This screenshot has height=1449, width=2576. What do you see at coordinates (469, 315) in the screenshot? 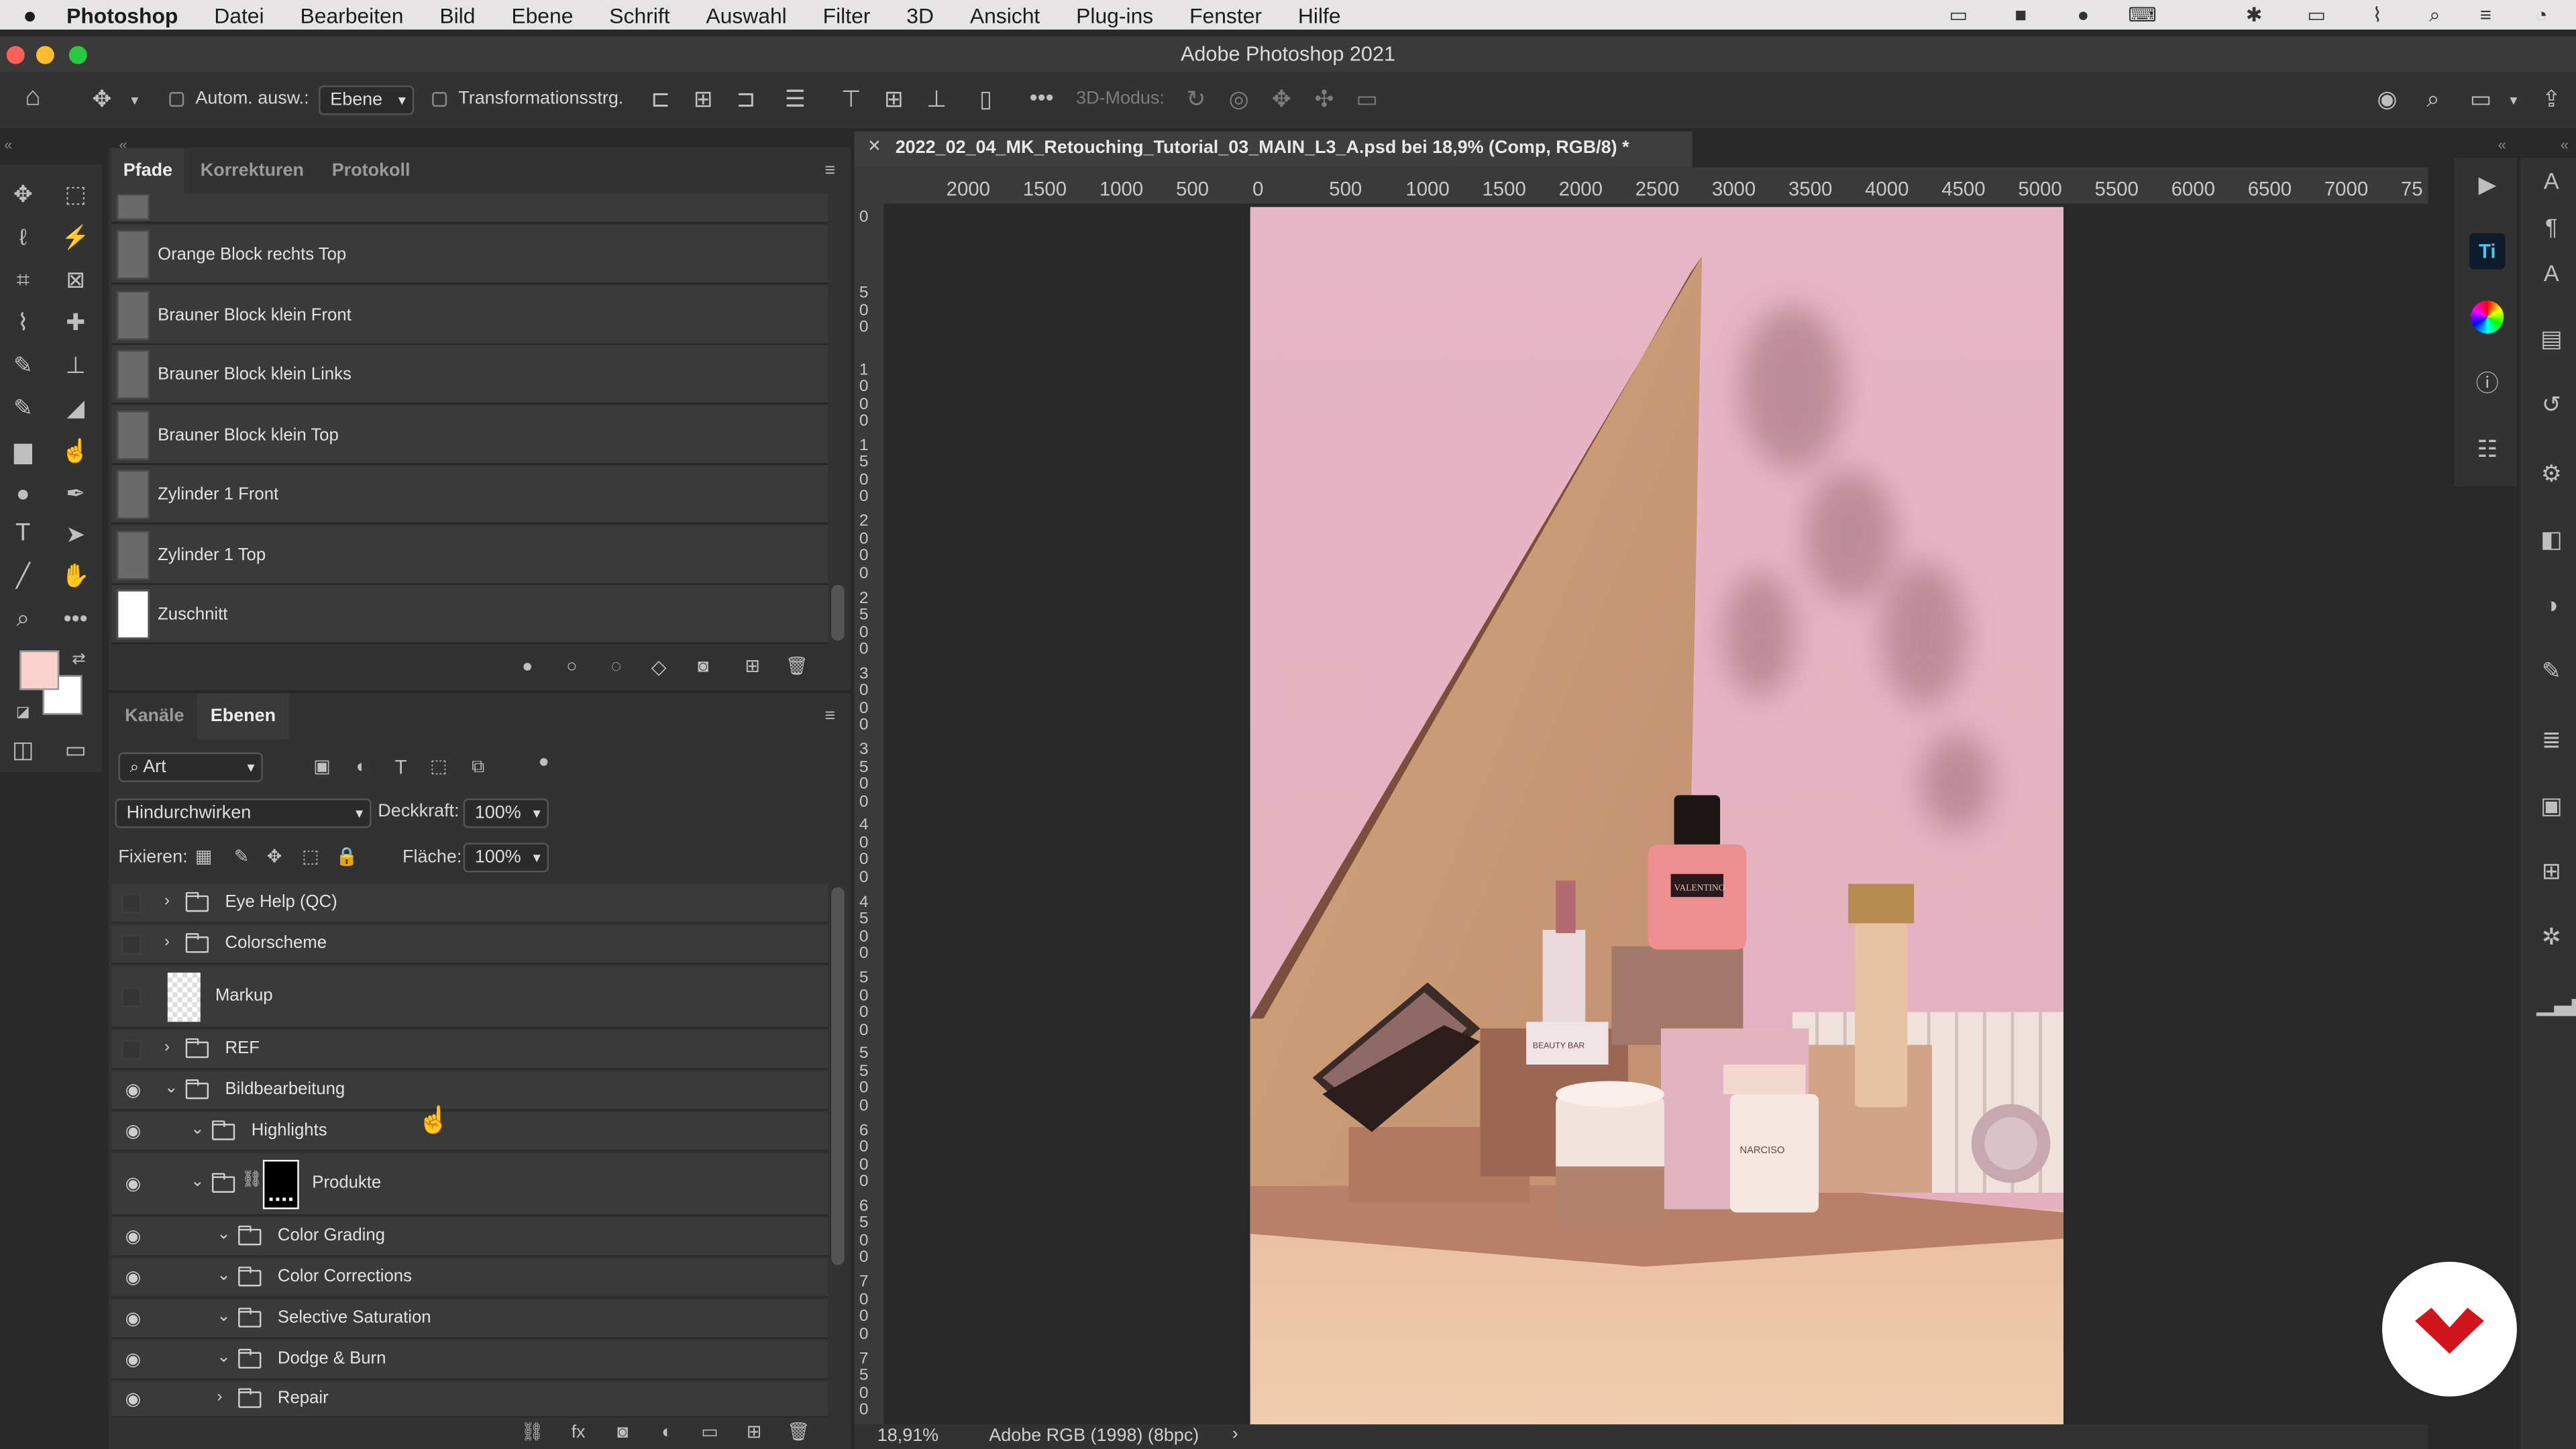
I see `path-item: Brauner Block klein Front` at bounding box center [469, 315].